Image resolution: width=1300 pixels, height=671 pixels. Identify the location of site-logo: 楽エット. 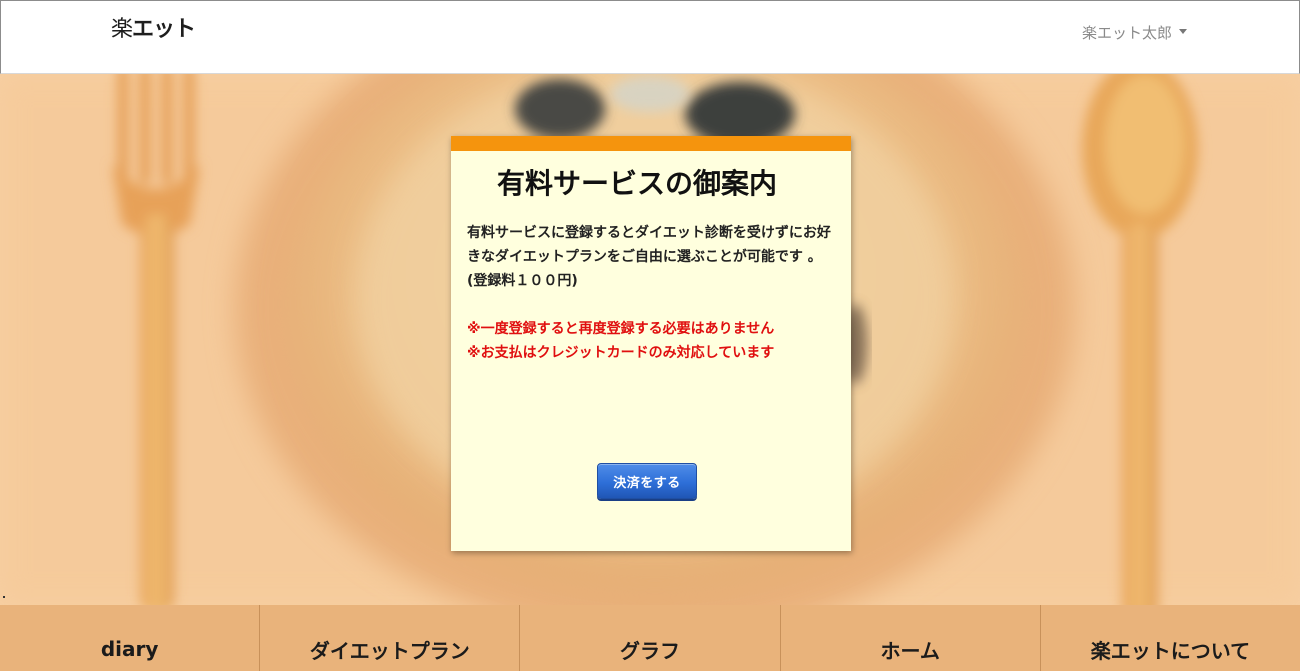
(153, 30).